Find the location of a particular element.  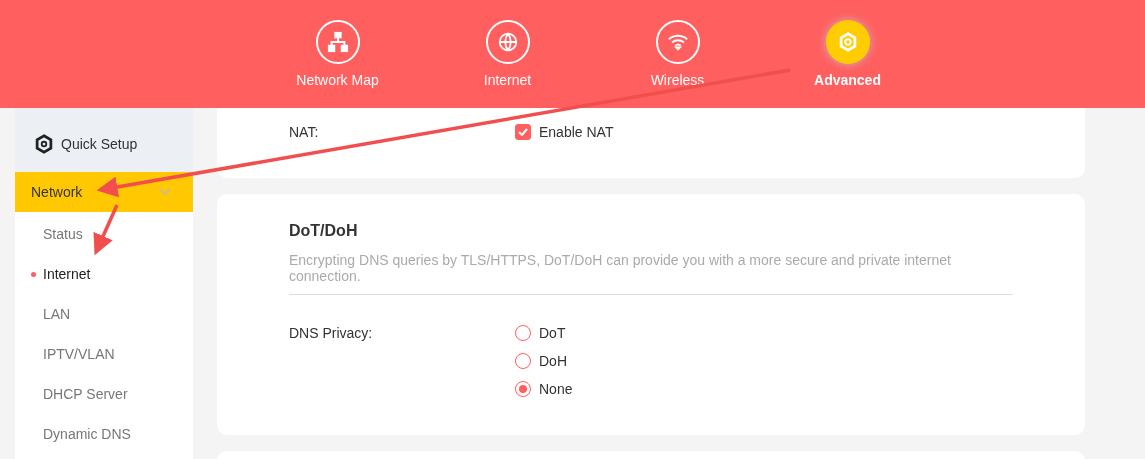

sidebar-item: Status is located at coordinates (104, 234).